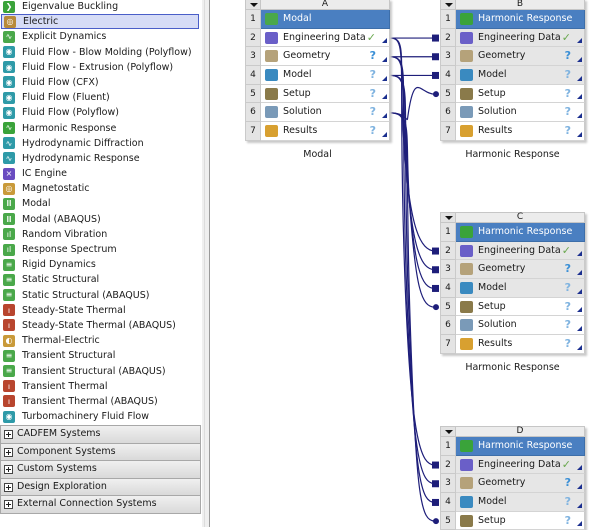  What do you see at coordinates (100, 505) in the screenshot?
I see `toolbox-group: External Connection Systems` at bounding box center [100, 505].